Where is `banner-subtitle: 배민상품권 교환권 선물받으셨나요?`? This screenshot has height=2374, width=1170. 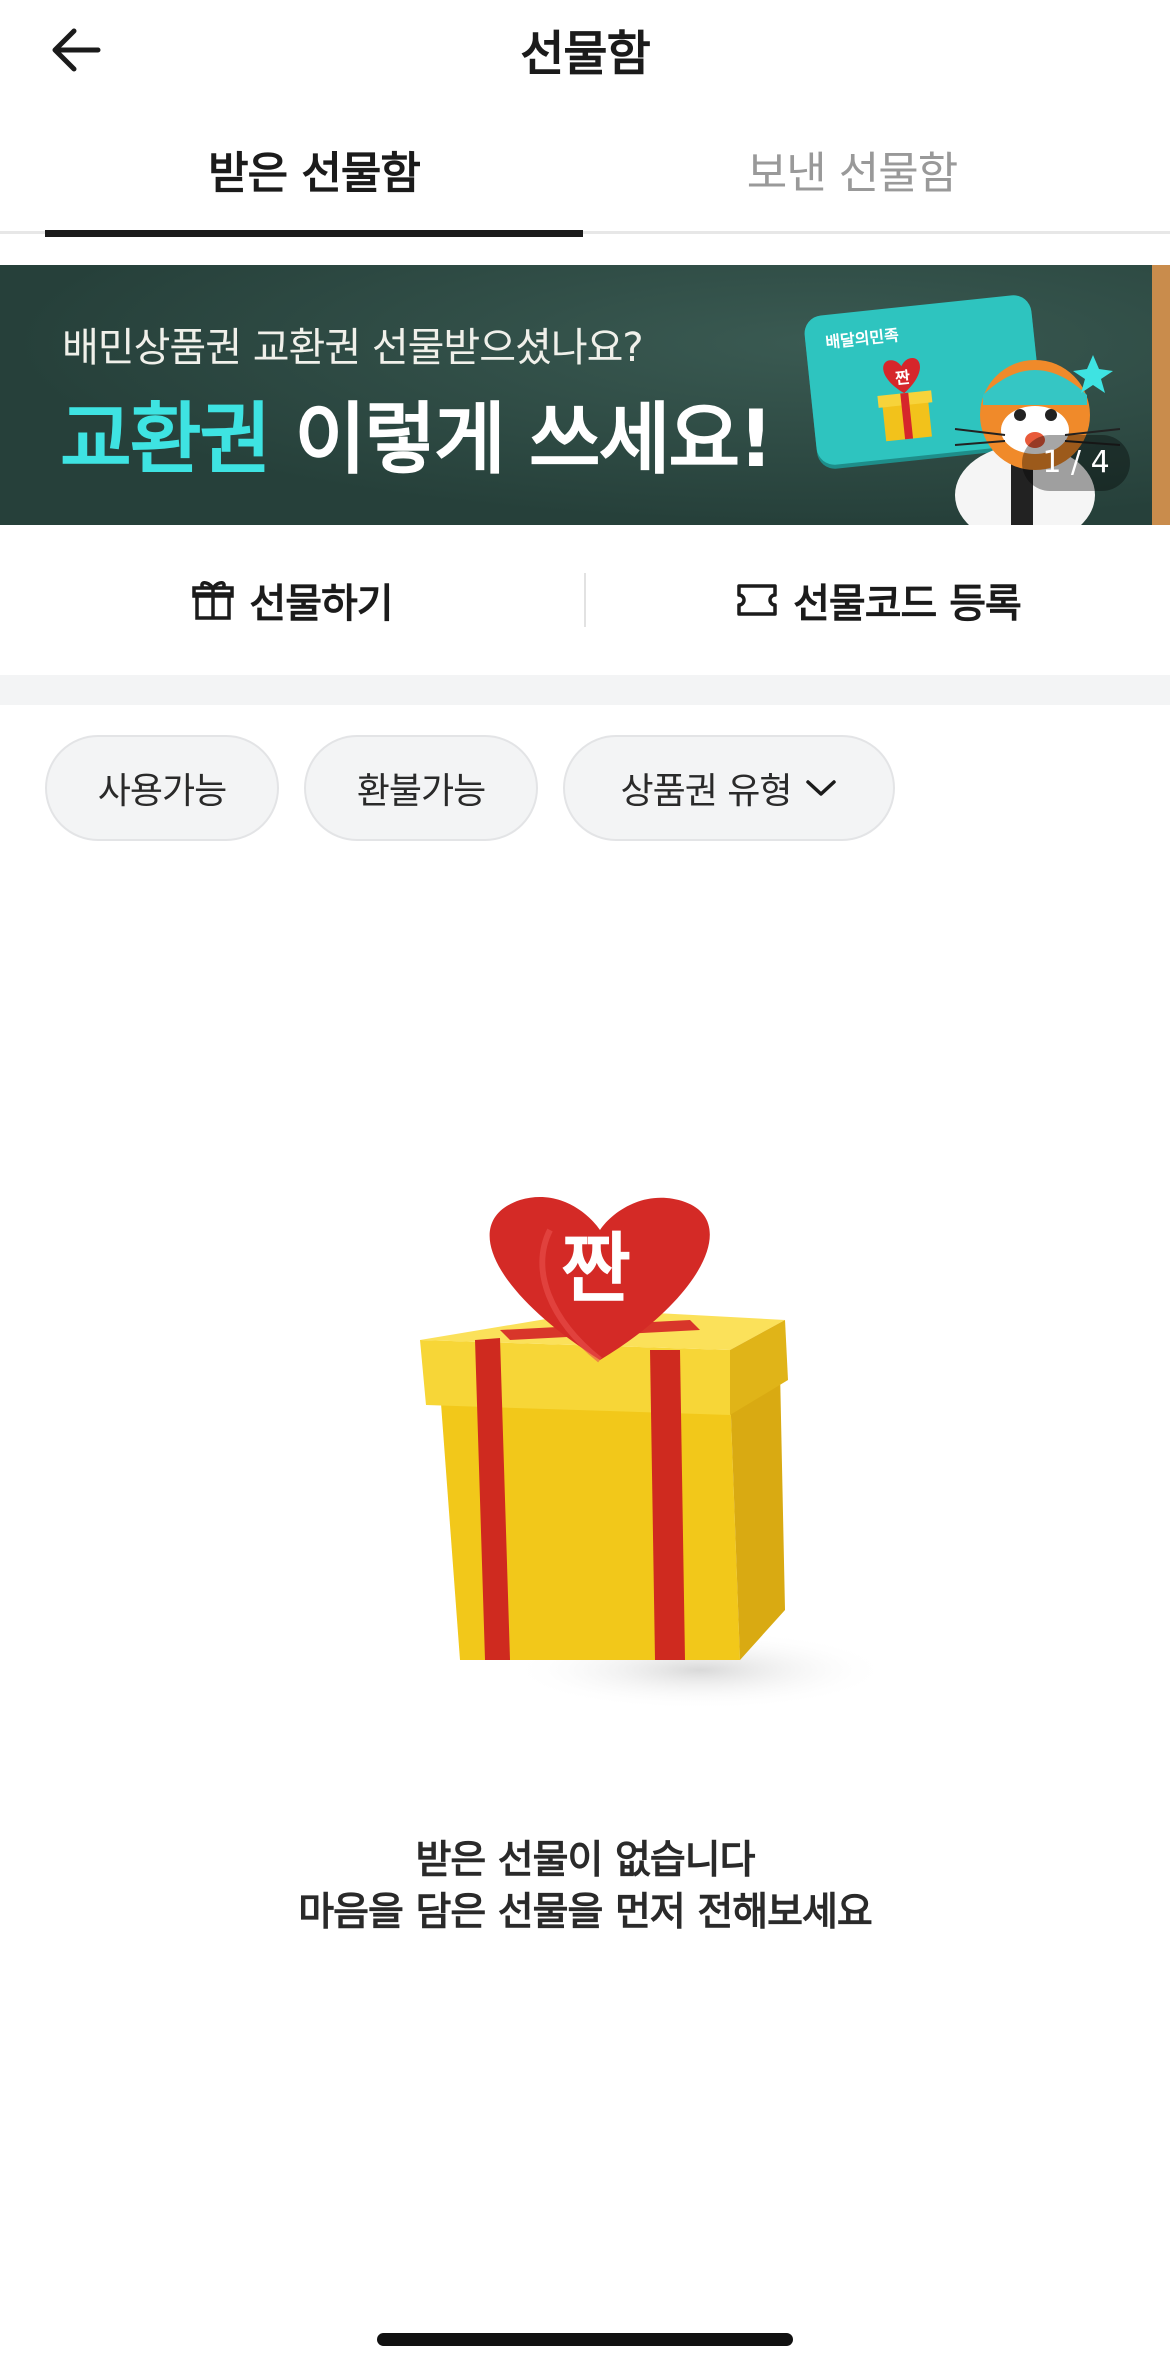 banner-subtitle: 배민상품권 교환권 선물받으셨나요? is located at coordinates (353, 348).